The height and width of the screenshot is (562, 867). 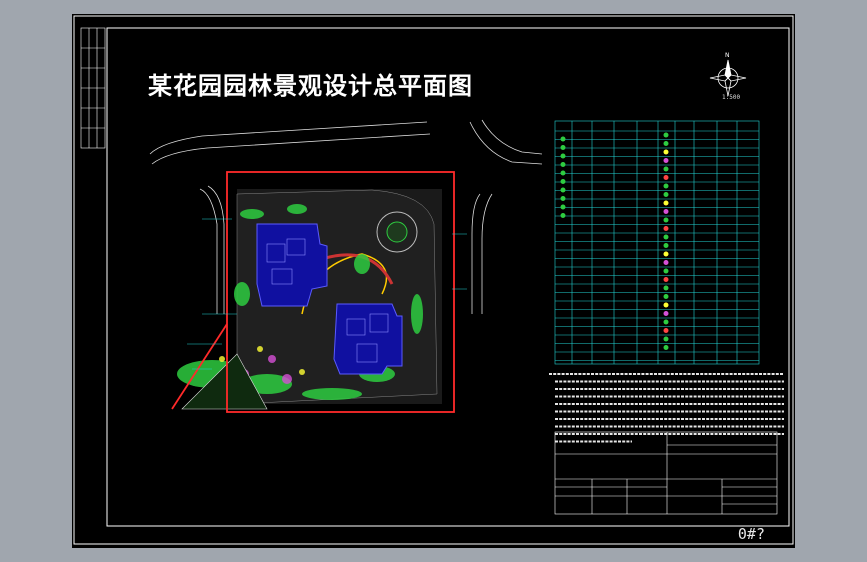 What do you see at coordinates (93, 88) in the screenshot?
I see `binding-strip` at bounding box center [93, 88].